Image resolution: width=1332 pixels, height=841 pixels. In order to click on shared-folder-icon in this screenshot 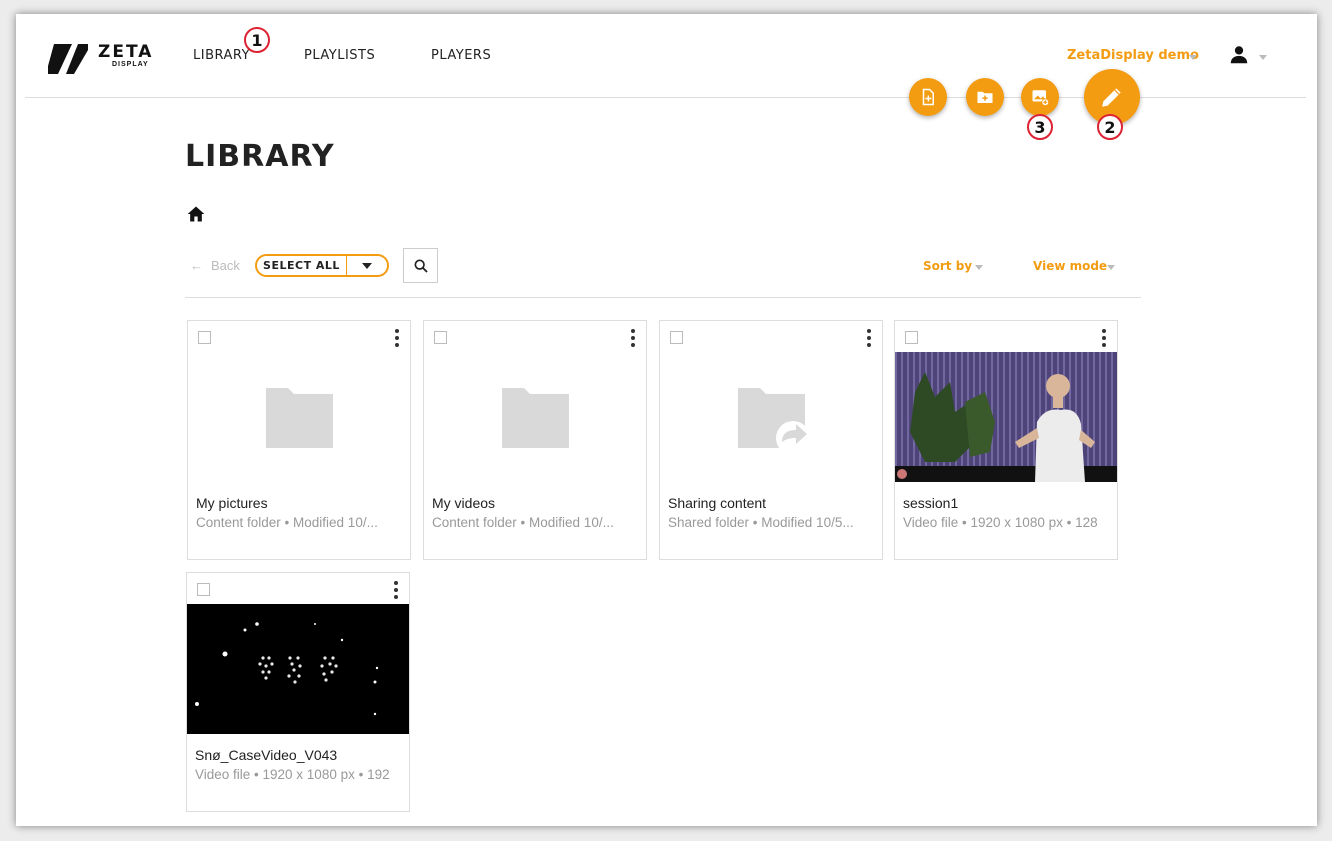, I will do `click(774, 421)`.